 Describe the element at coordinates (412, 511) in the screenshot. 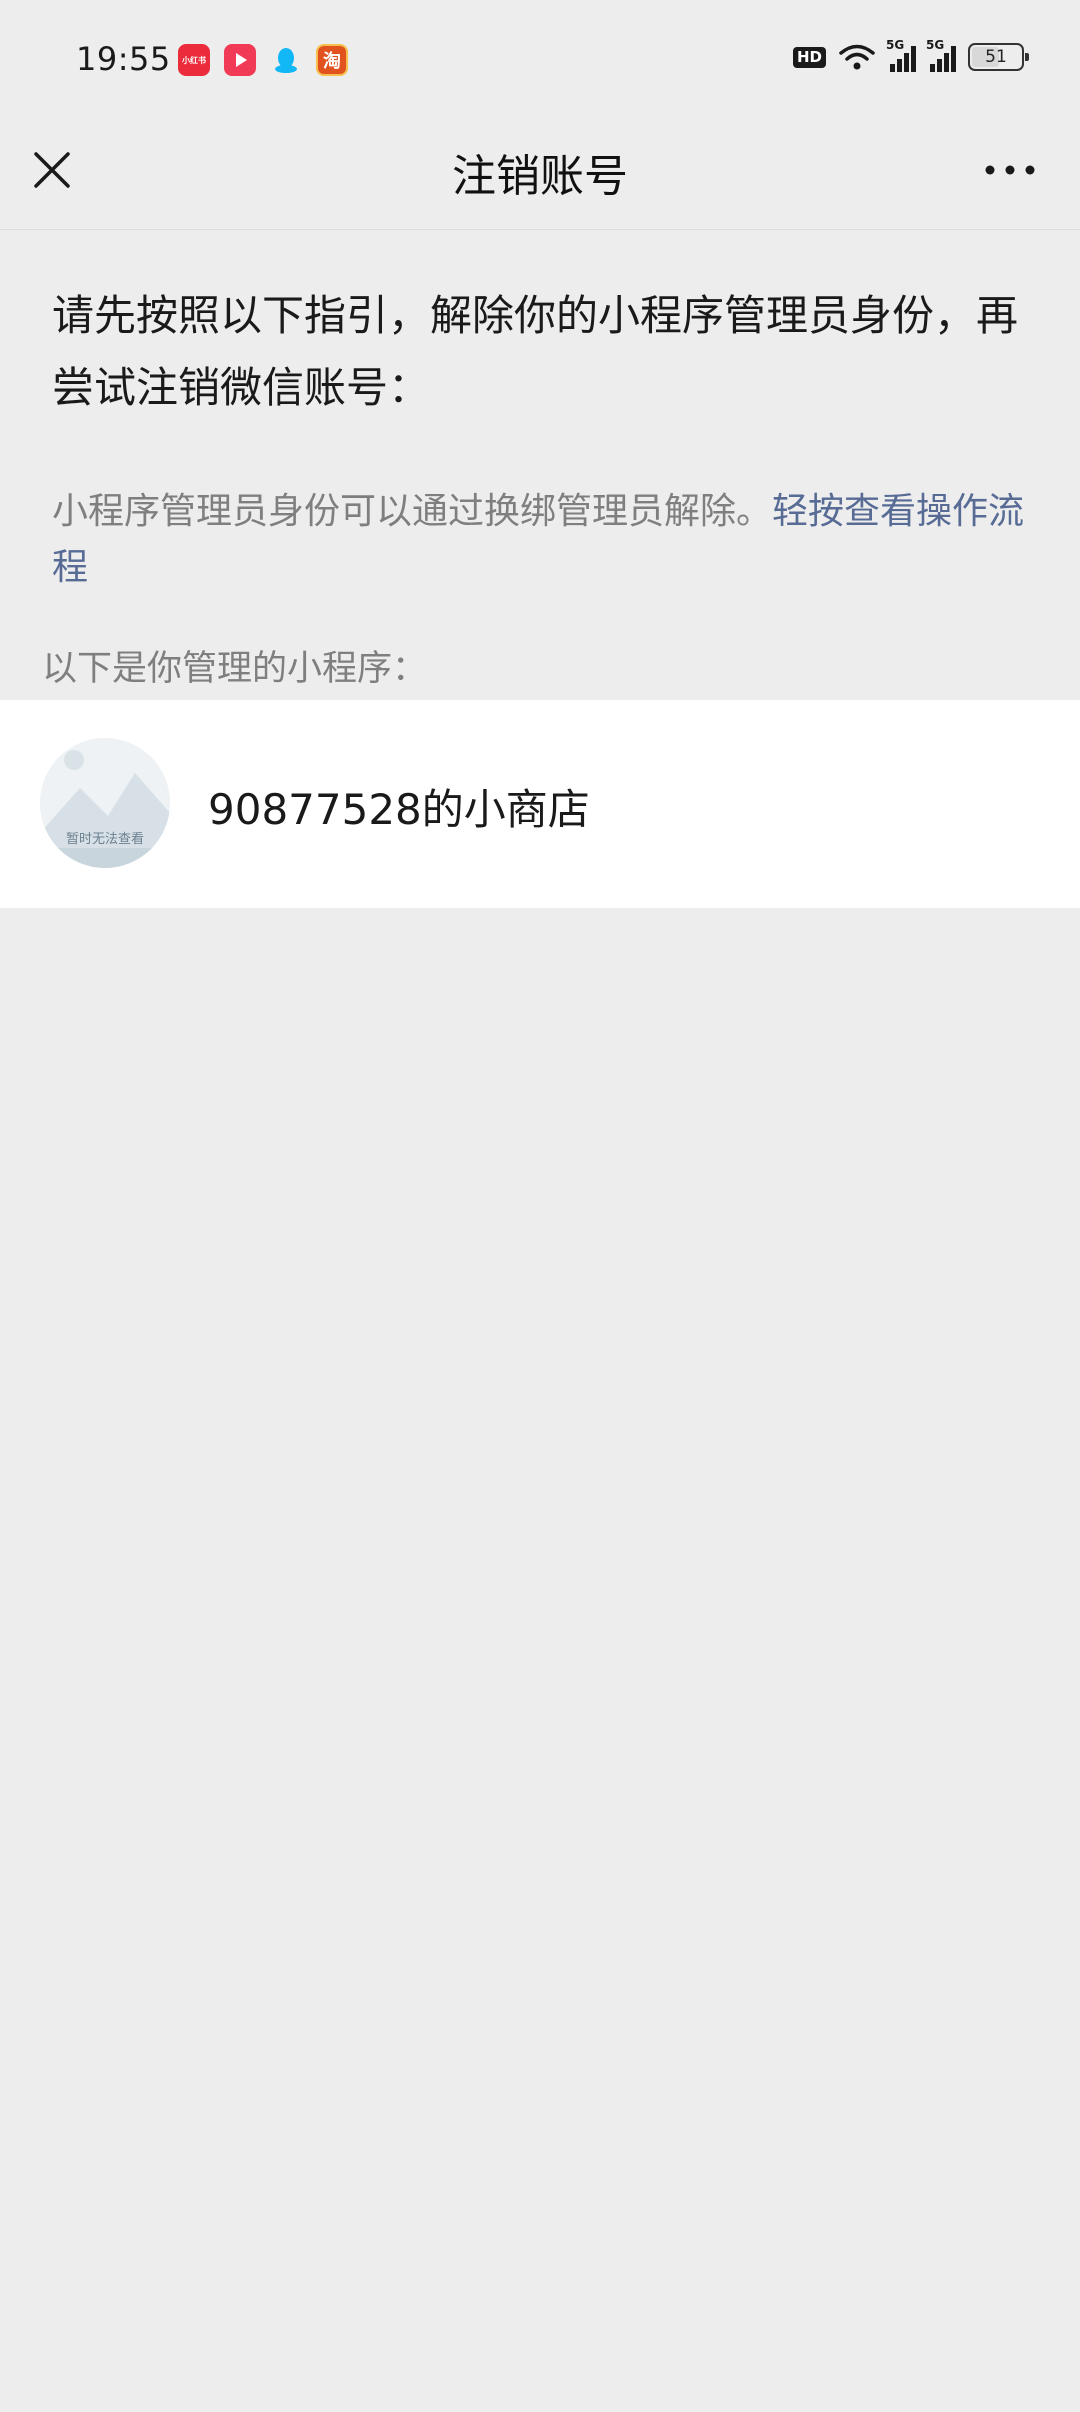

I see `hint-text: 小程序管理员身份可以通过换绑管理员解除。` at that location.